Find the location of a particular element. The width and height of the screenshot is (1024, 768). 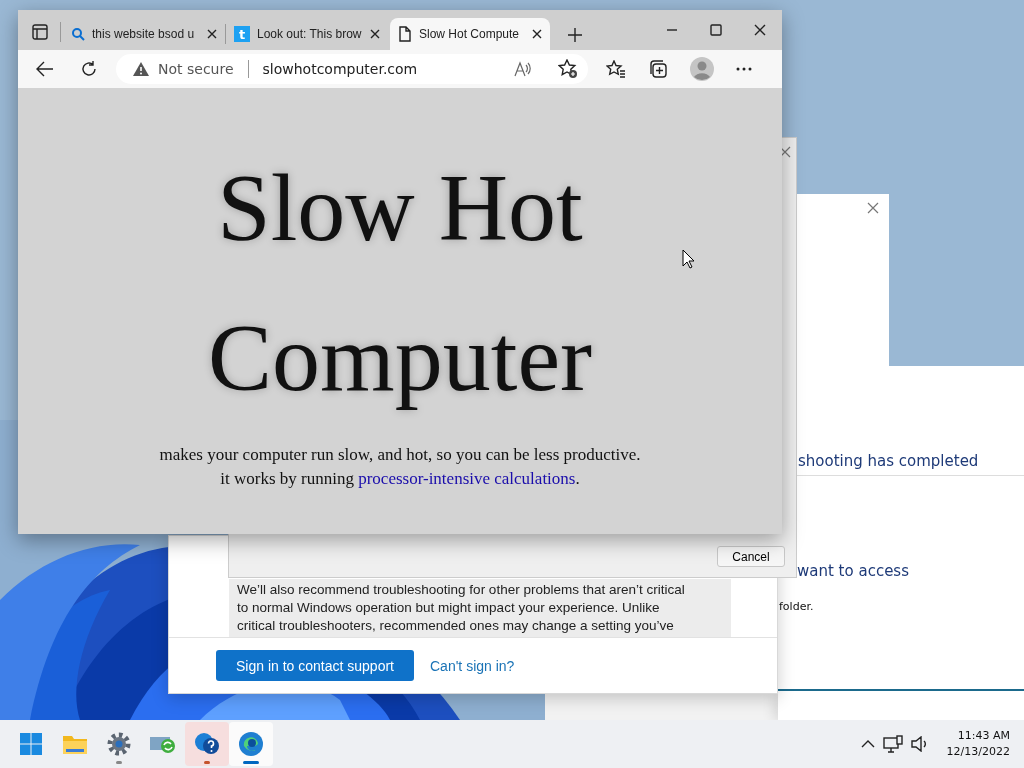

gear-icon is located at coordinates (119, 744).